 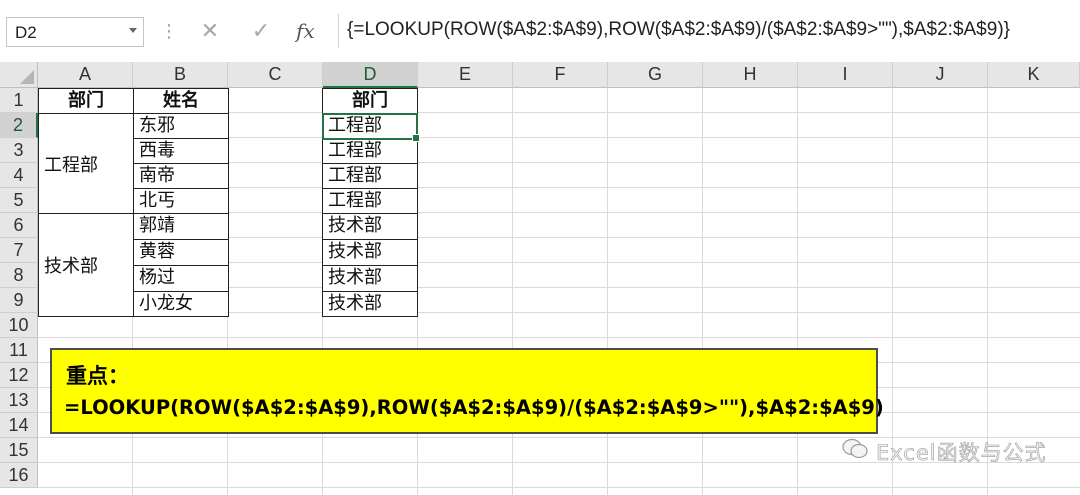 I want to click on name-cell: 东邪, so click(x=181, y=126).